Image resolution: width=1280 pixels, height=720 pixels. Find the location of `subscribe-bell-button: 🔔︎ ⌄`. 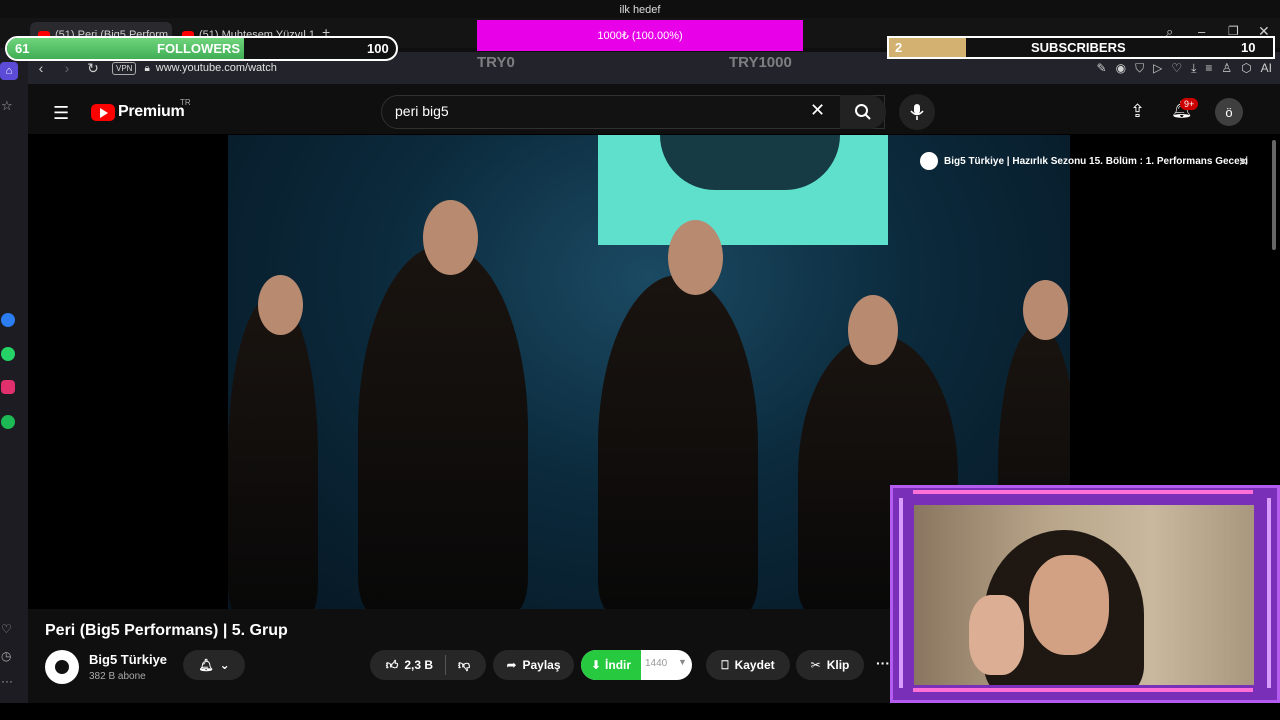

subscribe-bell-button: 🔔︎ ⌄ is located at coordinates (214, 665).